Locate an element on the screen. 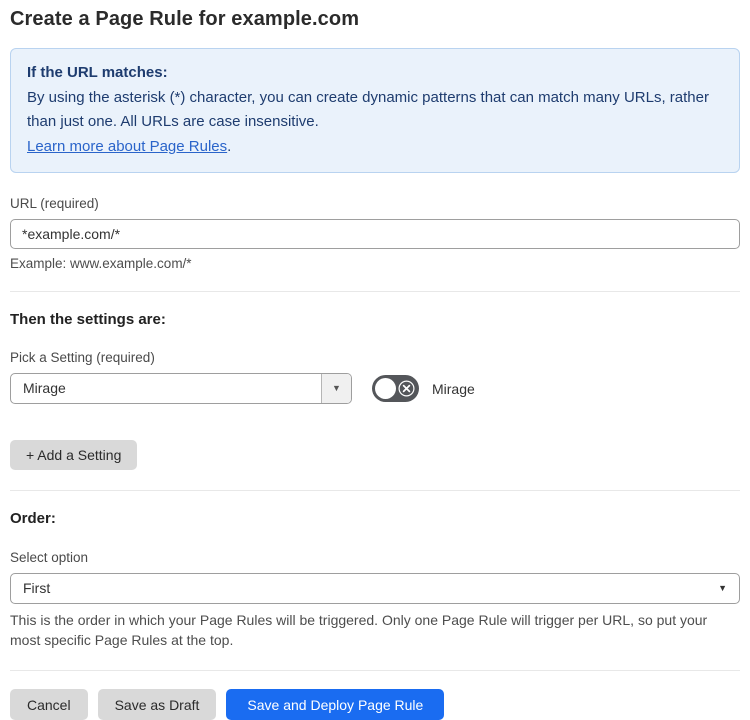  toggle-off-x-icon is located at coordinates (406, 391).